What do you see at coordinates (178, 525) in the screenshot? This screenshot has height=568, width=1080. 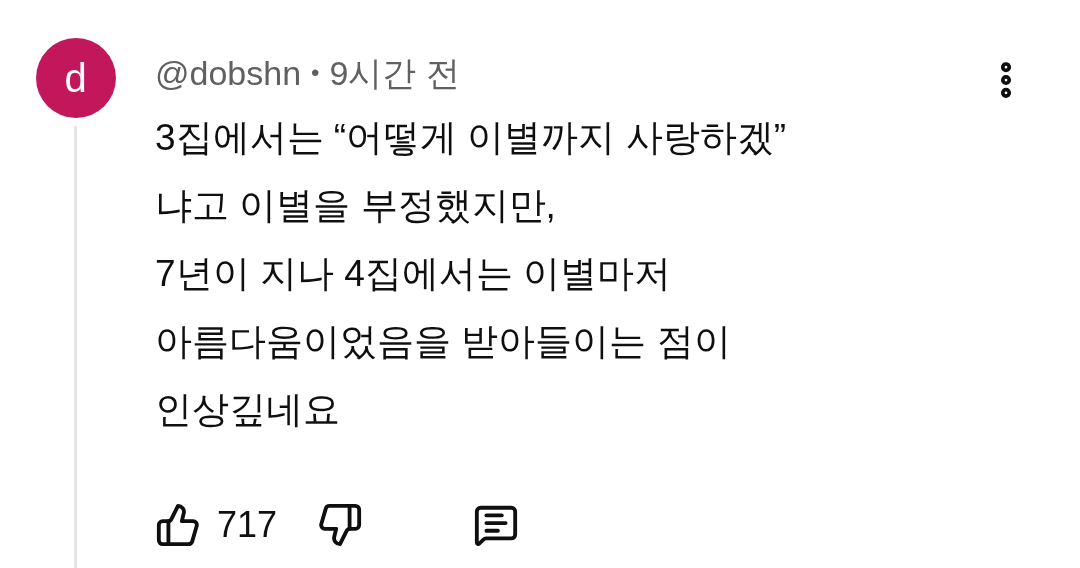 I see `like-icon` at bounding box center [178, 525].